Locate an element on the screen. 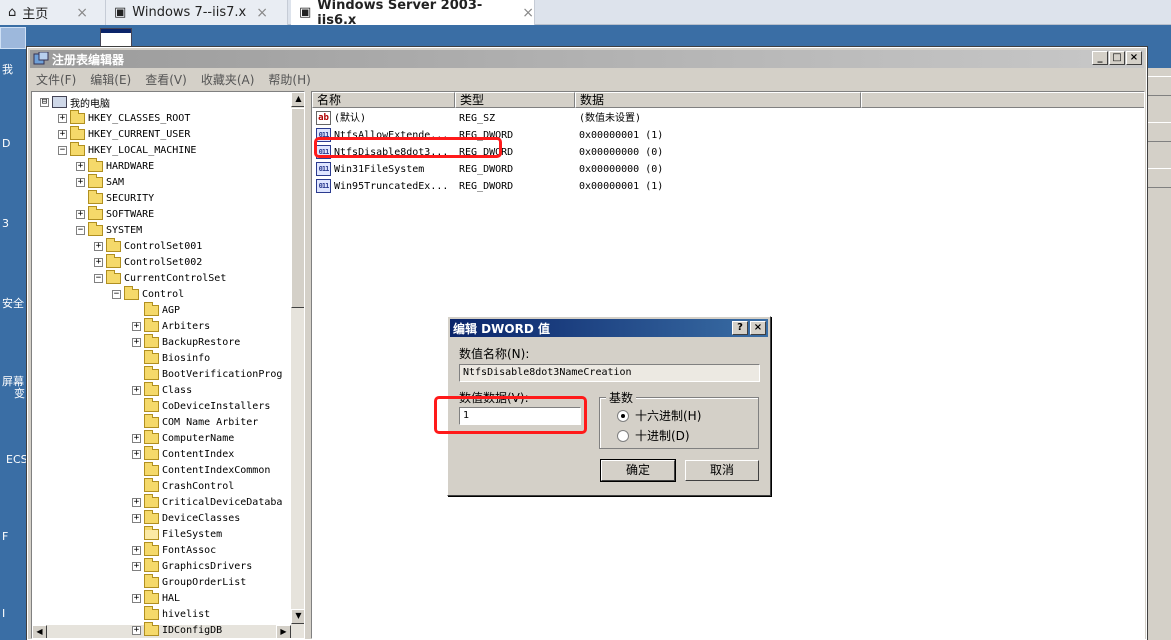  tree-node: + HARDWARE is located at coordinates (115, 165).